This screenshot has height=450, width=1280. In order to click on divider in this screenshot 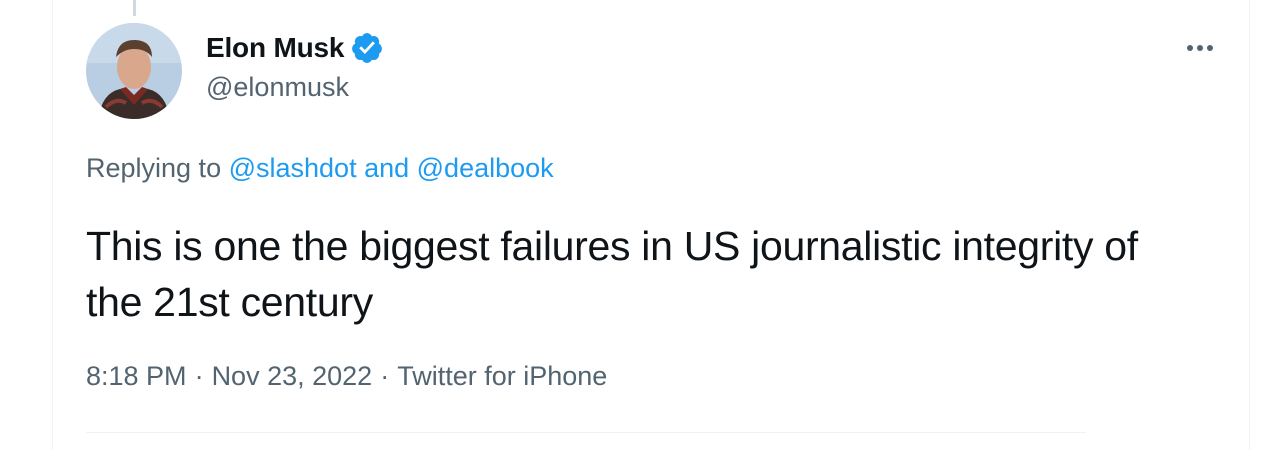, I will do `click(586, 432)`.